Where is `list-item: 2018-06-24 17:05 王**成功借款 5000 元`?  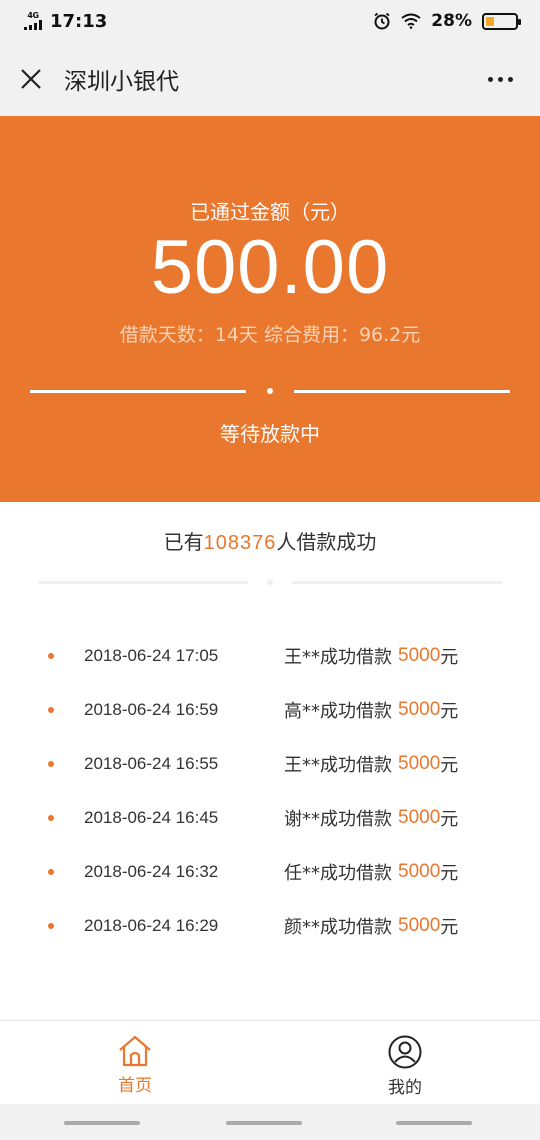
list-item: 2018-06-24 17:05 王**成功借款 5000 元 is located at coordinates (270, 656).